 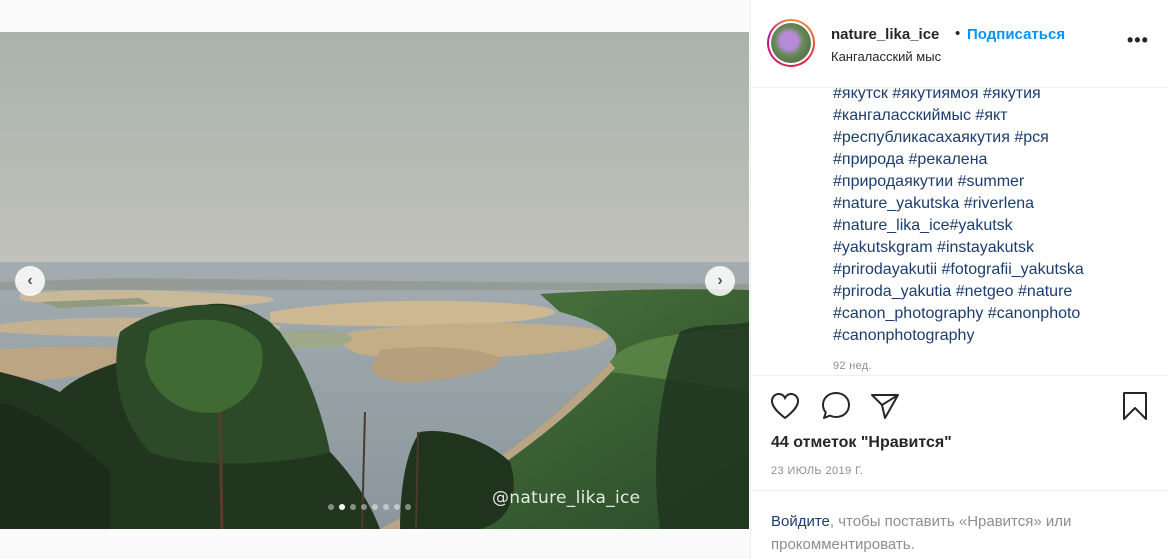 What do you see at coordinates (817, 471) in the screenshot?
I see `post-date: 23 ИЮЛЬ 2019 Г.` at bounding box center [817, 471].